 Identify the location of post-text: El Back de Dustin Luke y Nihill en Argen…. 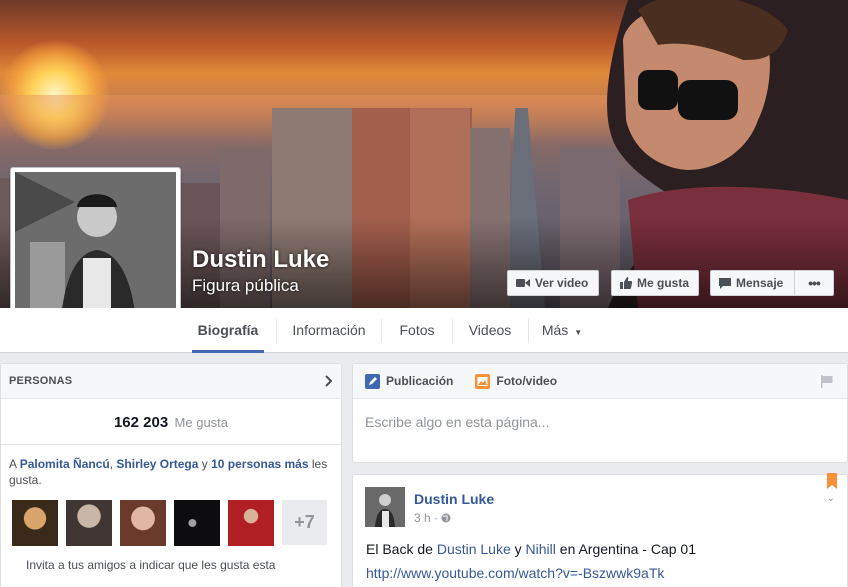
(531, 549).